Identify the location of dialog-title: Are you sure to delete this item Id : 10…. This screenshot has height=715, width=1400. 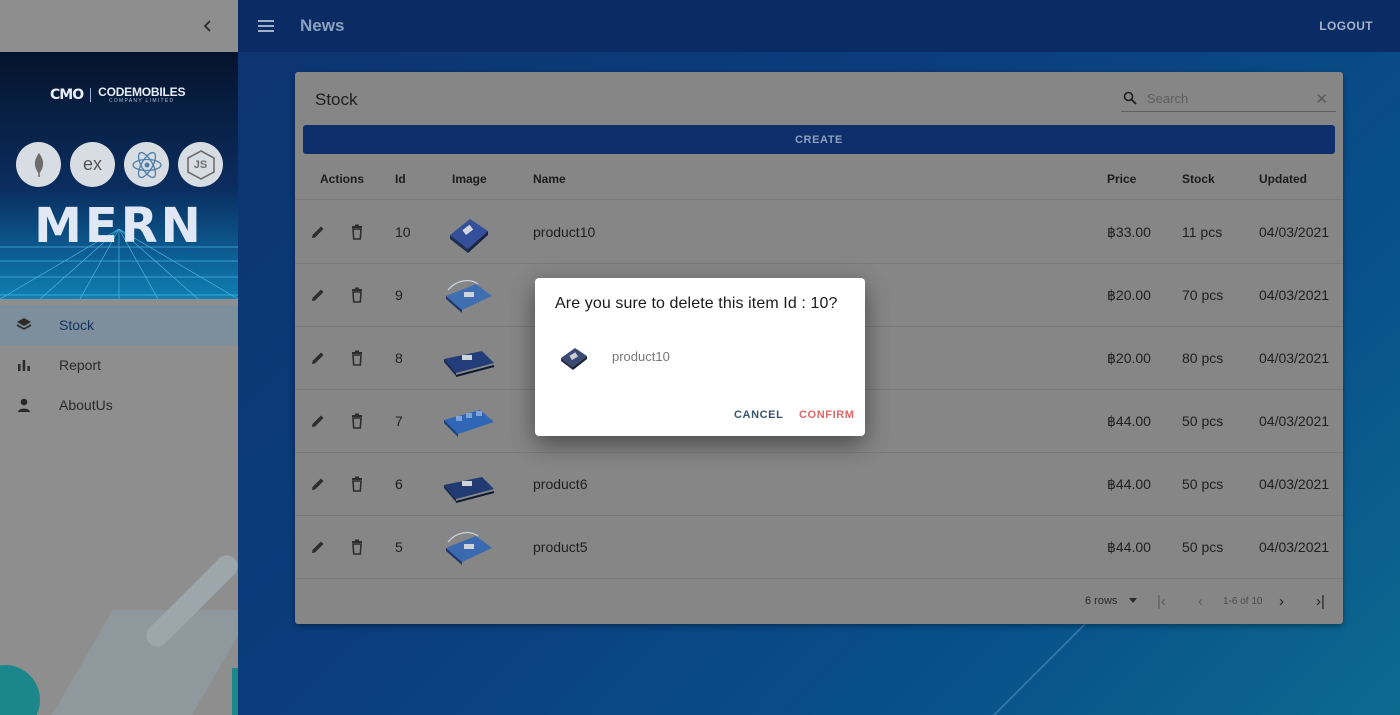
(696, 303).